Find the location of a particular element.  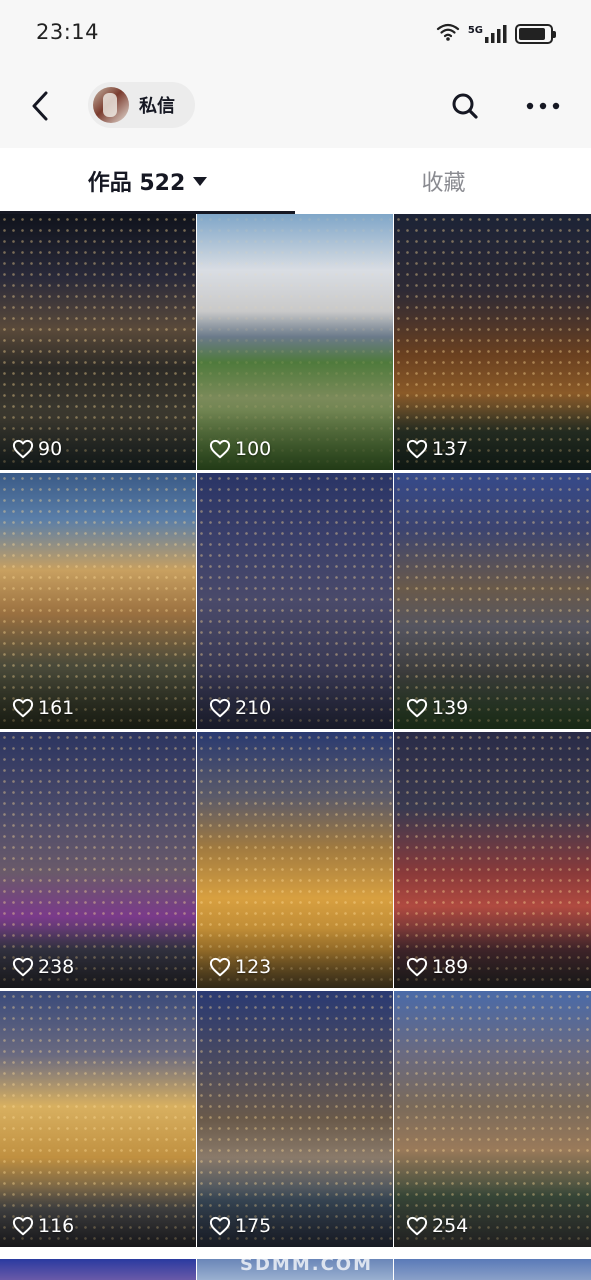

like-count: 123 is located at coordinates (253, 967).